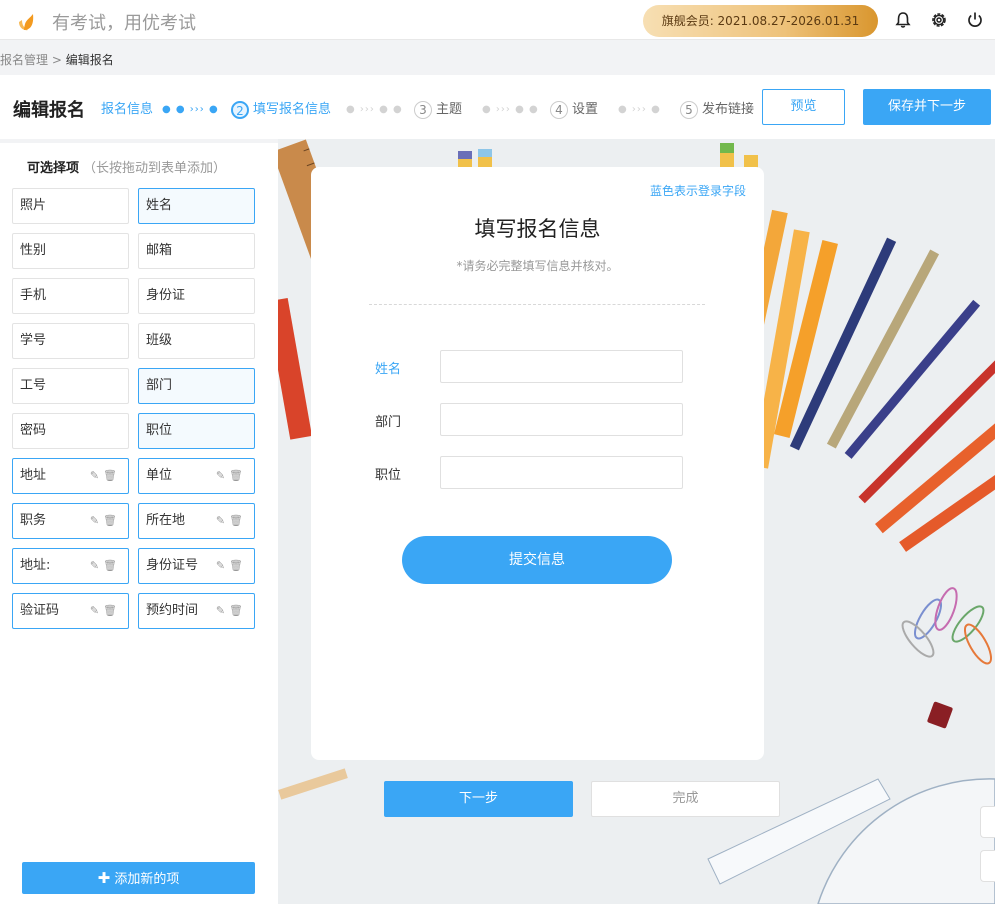 The image size is (995, 904). I want to click on step-number-badge: 4, so click(559, 109).